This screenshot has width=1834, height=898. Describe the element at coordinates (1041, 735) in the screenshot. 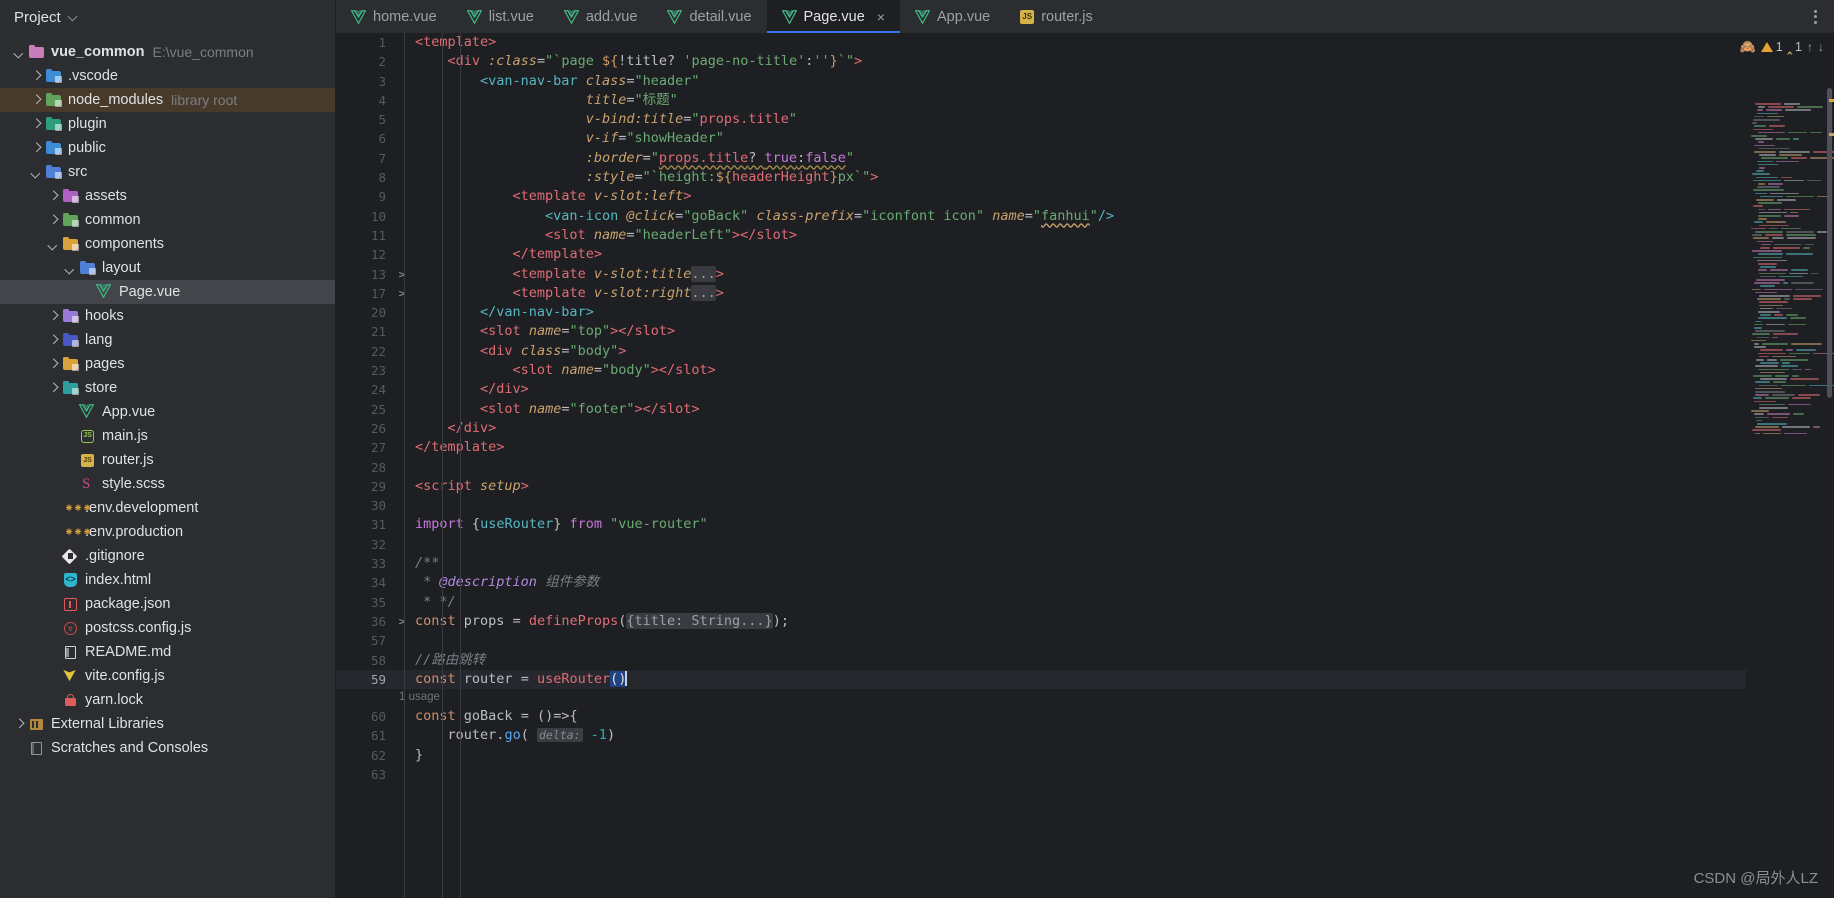

I see `code-line: 61 router.go( delta: -1)` at that location.